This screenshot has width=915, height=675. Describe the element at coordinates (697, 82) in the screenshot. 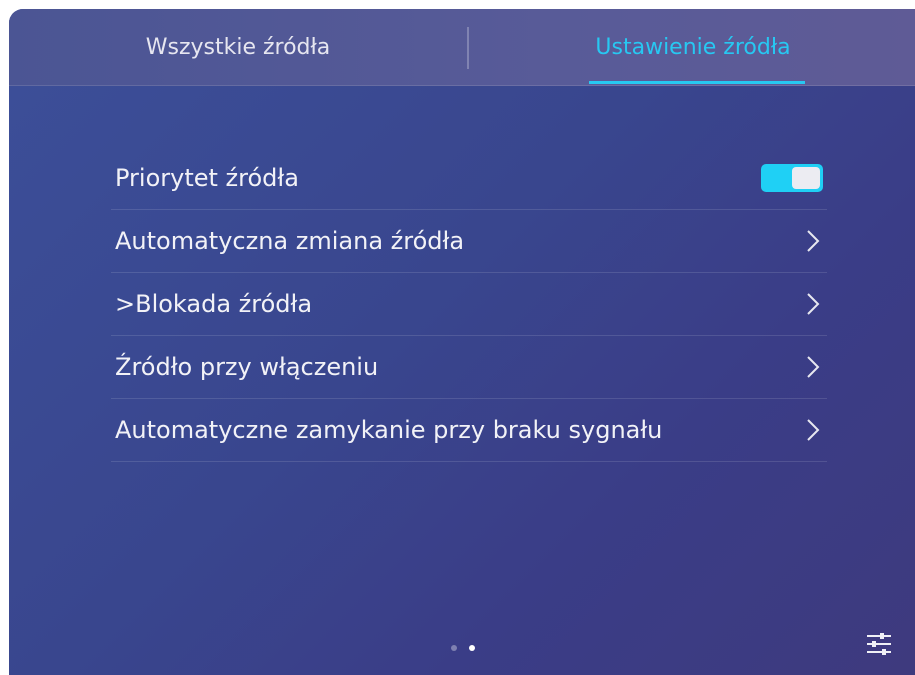

I see `active-tab-indicator` at that location.